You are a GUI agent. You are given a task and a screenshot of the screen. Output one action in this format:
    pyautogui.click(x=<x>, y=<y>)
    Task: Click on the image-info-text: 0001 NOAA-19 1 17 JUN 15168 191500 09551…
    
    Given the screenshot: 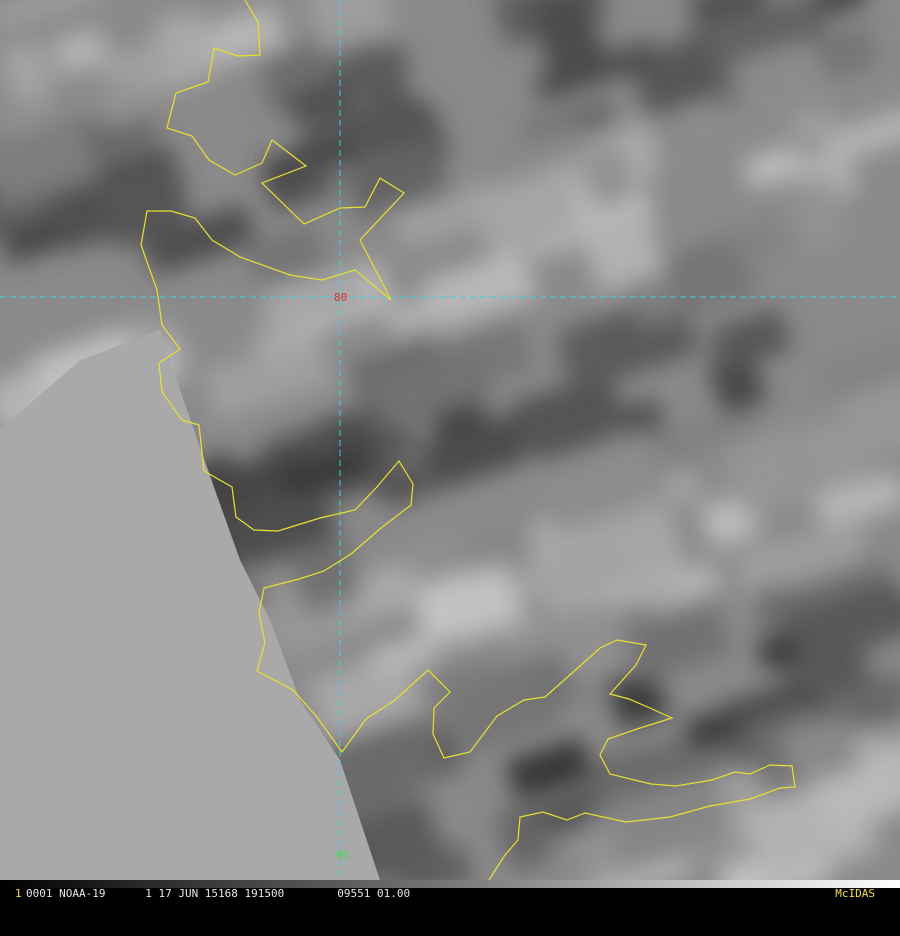 What is the action you would take?
    pyautogui.click(x=218, y=893)
    